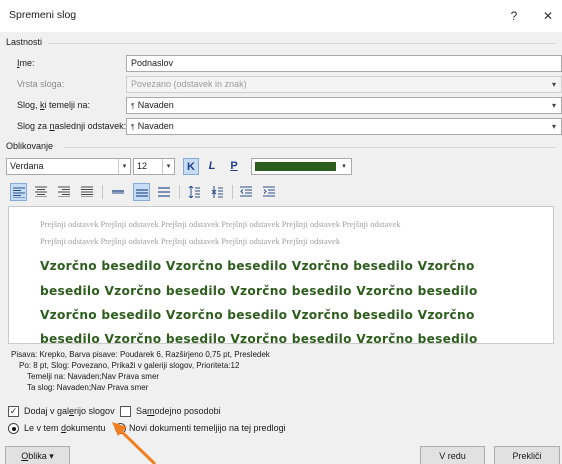 This screenshot has height=464, width=562. I want to click on only-this-document-label: Le v tem dokumentu, so click(65, 428).